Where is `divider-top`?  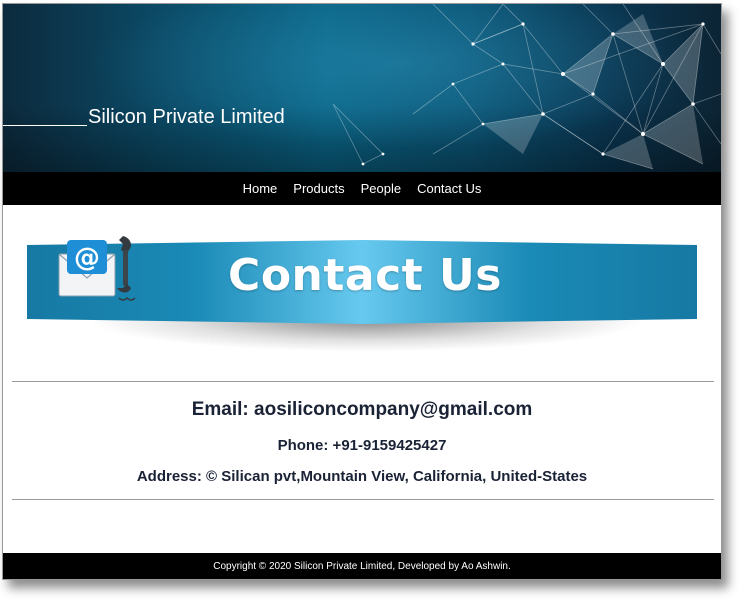 divider-top is located at coordinates (363, 381).